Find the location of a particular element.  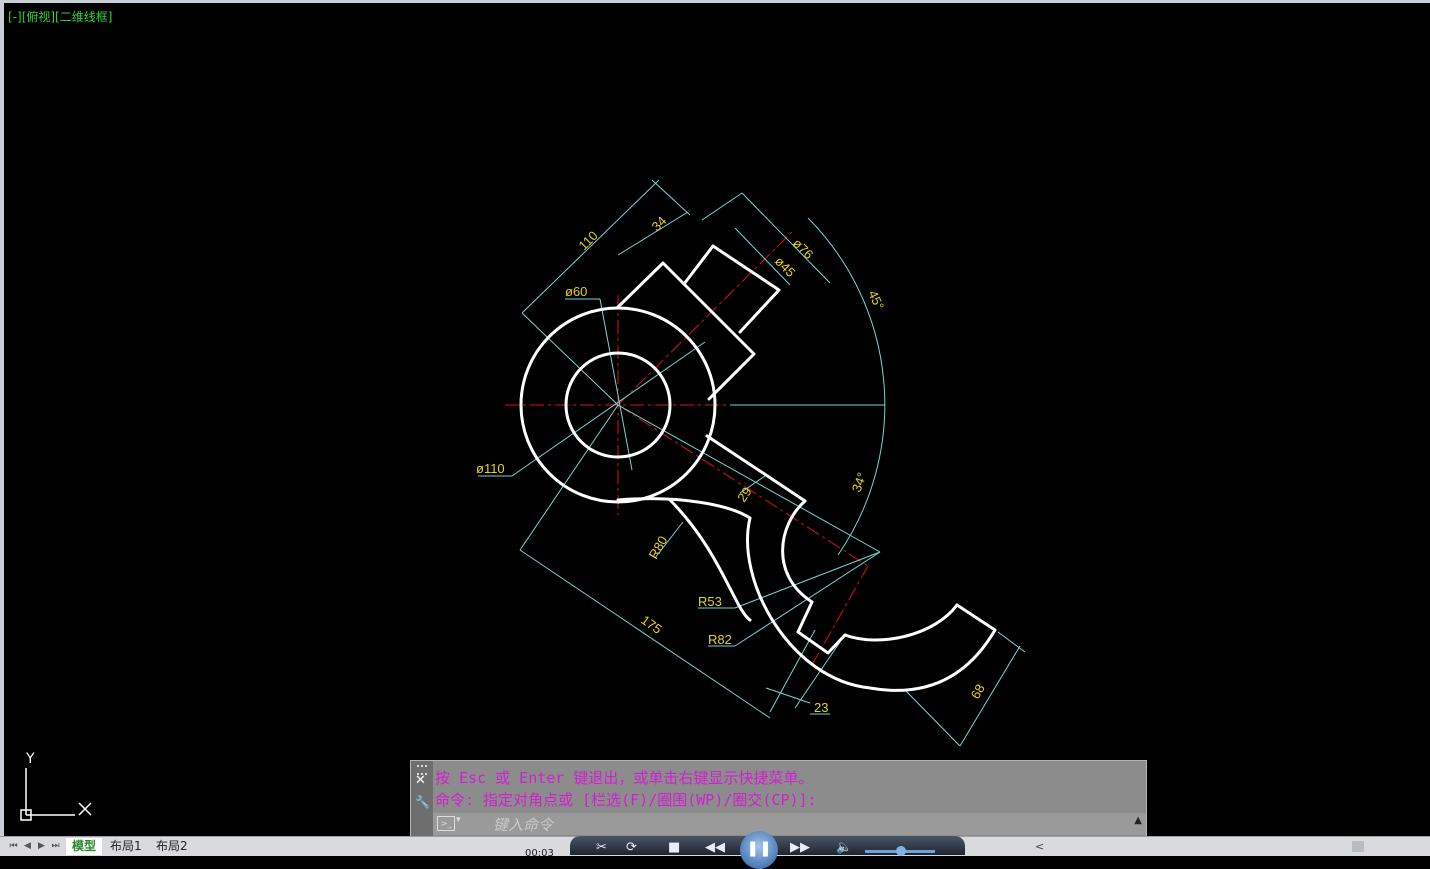

tab-model: 模型 is located at coordinates (84, 846).